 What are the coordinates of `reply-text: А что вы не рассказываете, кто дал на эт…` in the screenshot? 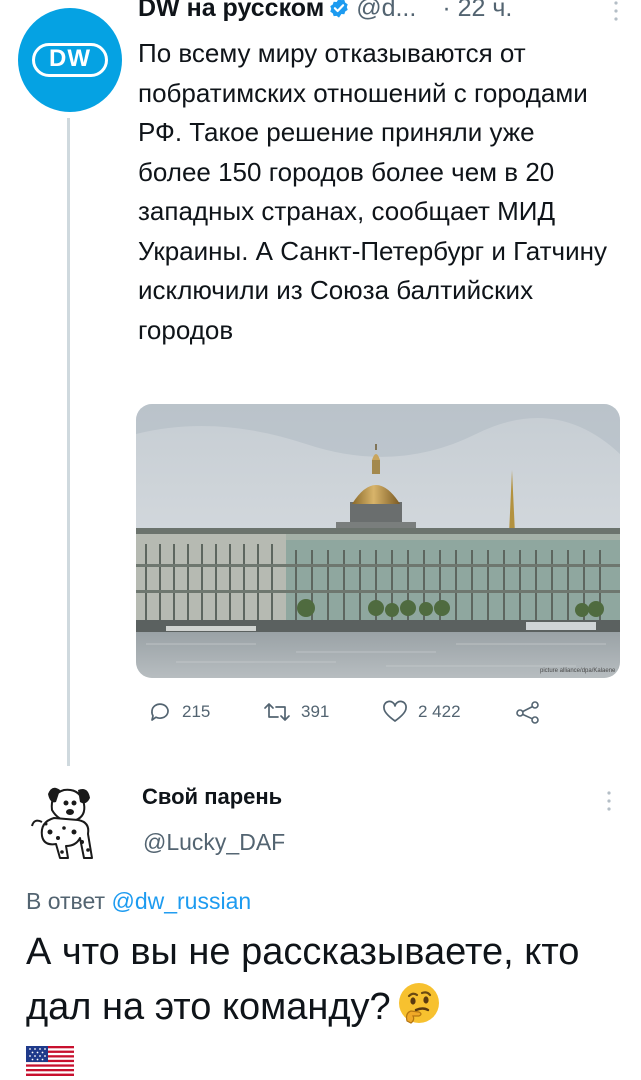 It's located at (303, 979).